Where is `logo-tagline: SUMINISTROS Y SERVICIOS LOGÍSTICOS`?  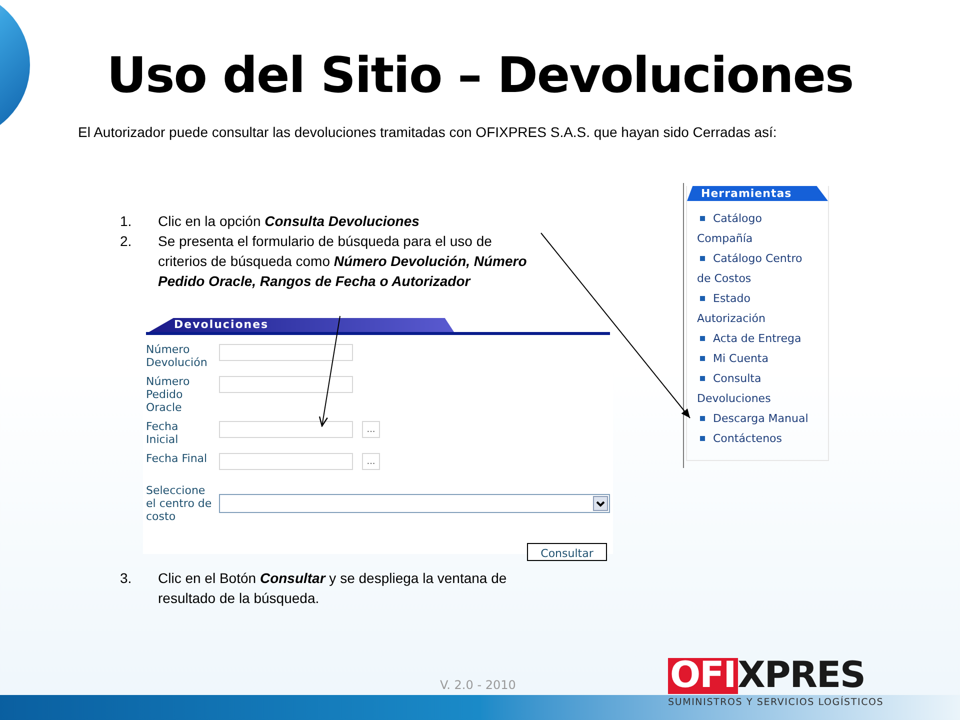 logo-tagline: SUMINISTROS Y SERVICIOS LOGÍSTICOS is located at coordinates (776, 703).